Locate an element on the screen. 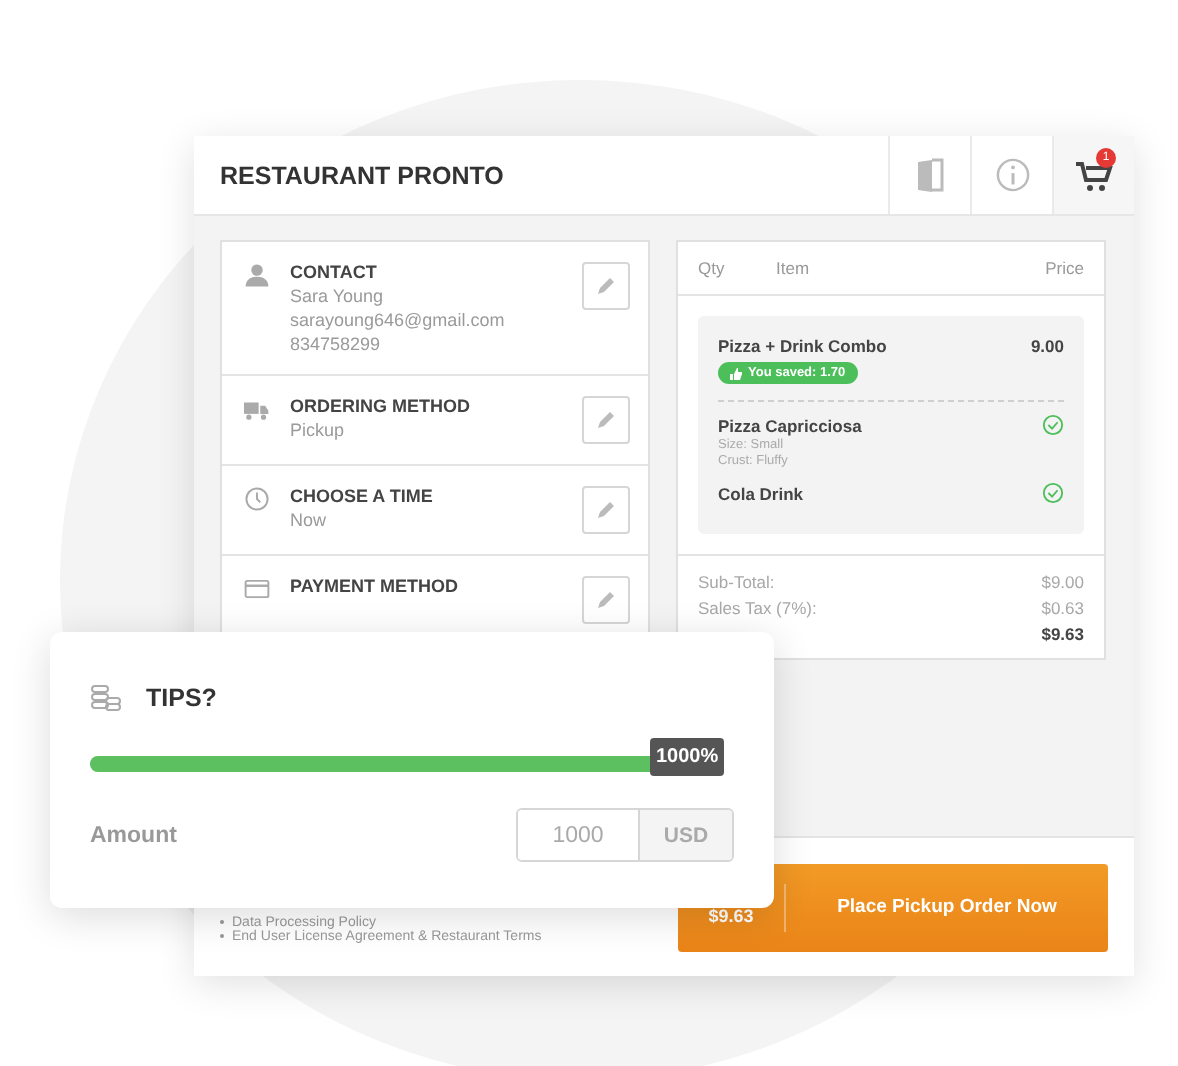  section-value: sarayoung646@gmail.com is located at coordinates (398, 320).